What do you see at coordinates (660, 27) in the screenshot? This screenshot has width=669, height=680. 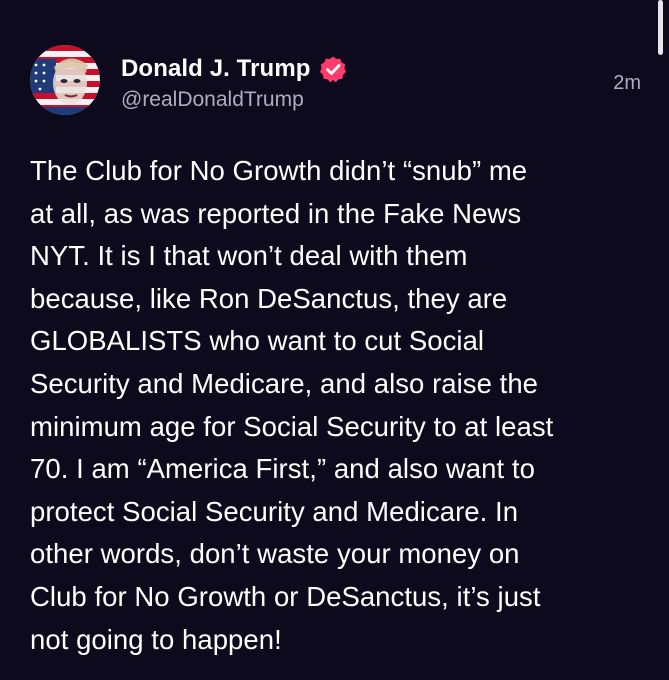 I see `scrollbar-thumb` at bounding box center [660, 27].